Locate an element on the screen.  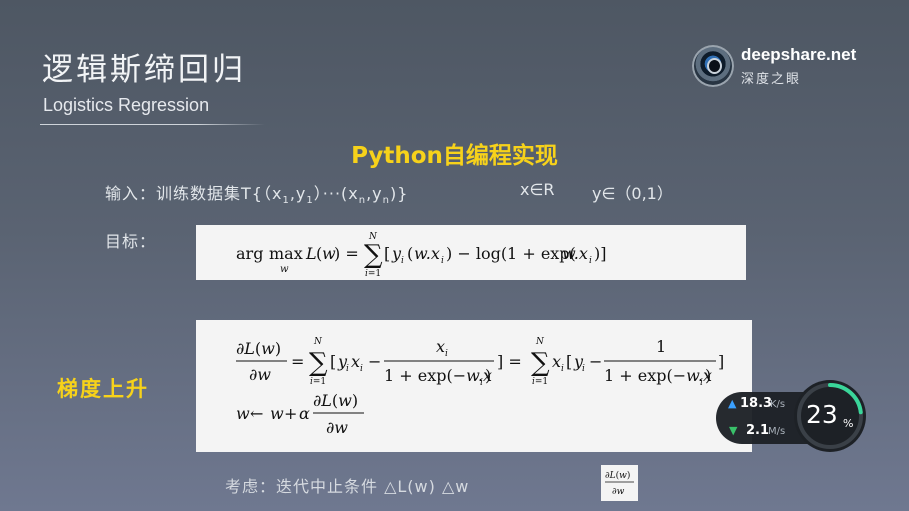
slide-title: 逻辑斯缔回归 is located at coordinates (144, 70).